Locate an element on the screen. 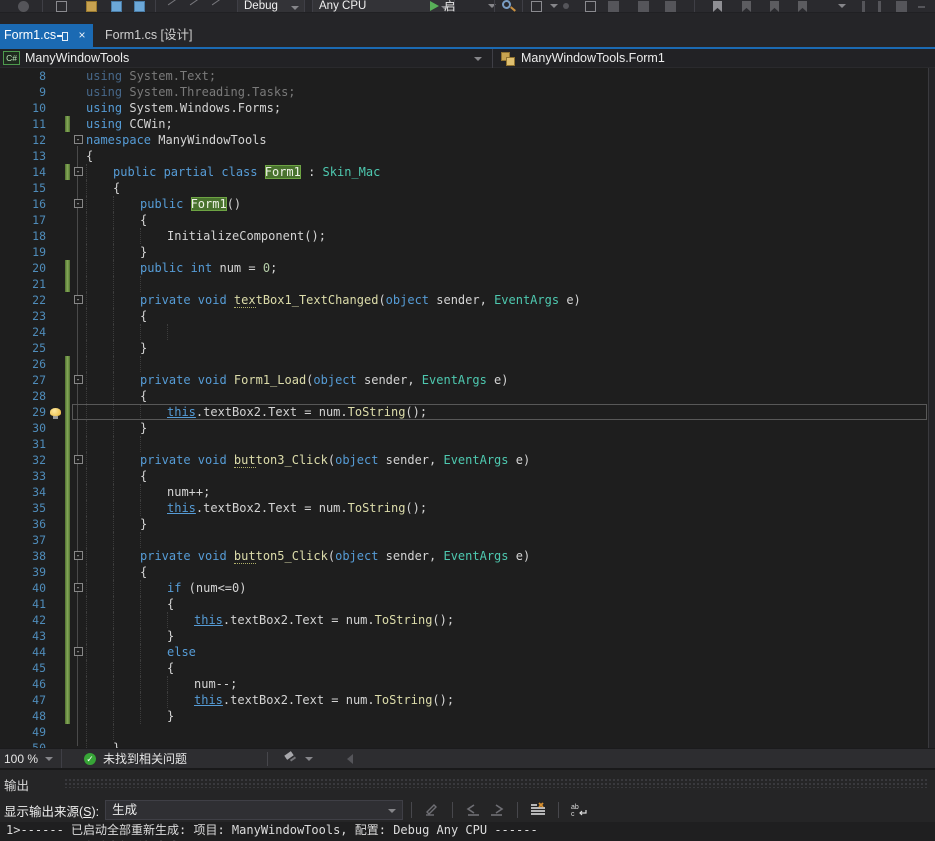  code-line: 42 this.textBox2.Text = num.ToString(); is located at coordinates (467, 620).